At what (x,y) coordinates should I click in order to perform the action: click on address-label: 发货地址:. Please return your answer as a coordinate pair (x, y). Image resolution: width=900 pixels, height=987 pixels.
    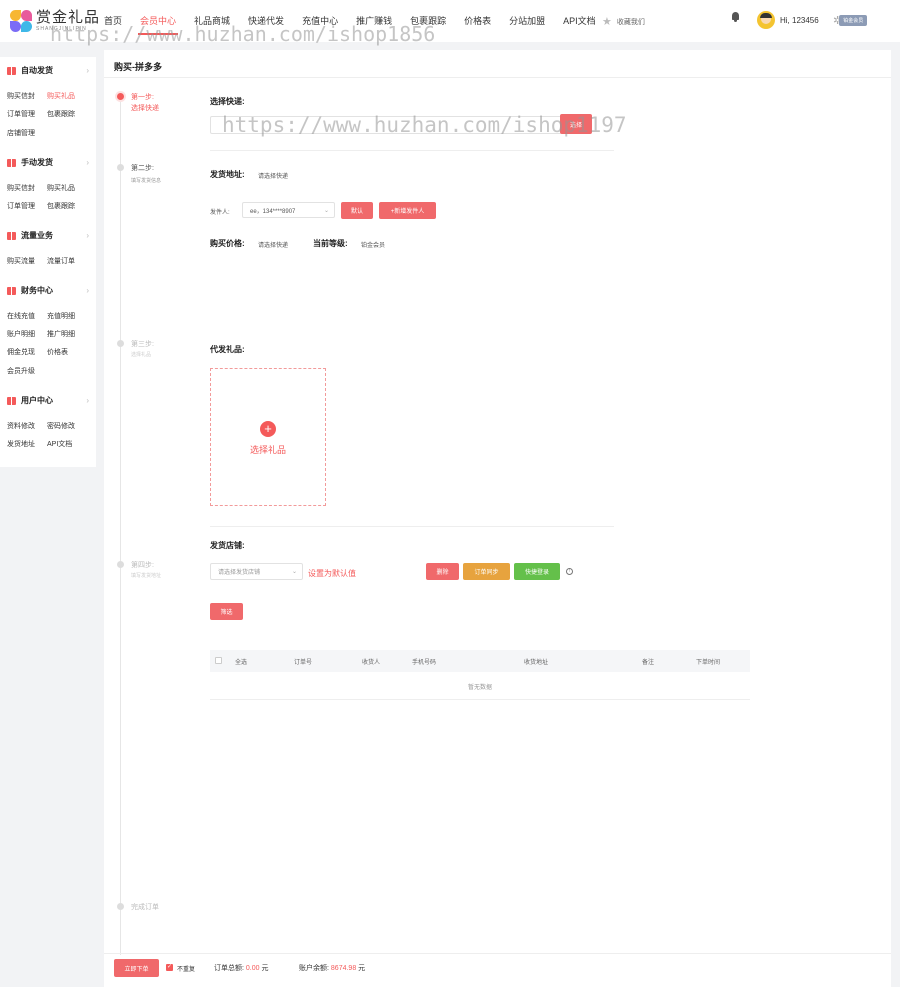
    Looking at the image, I should click on (227, 174).